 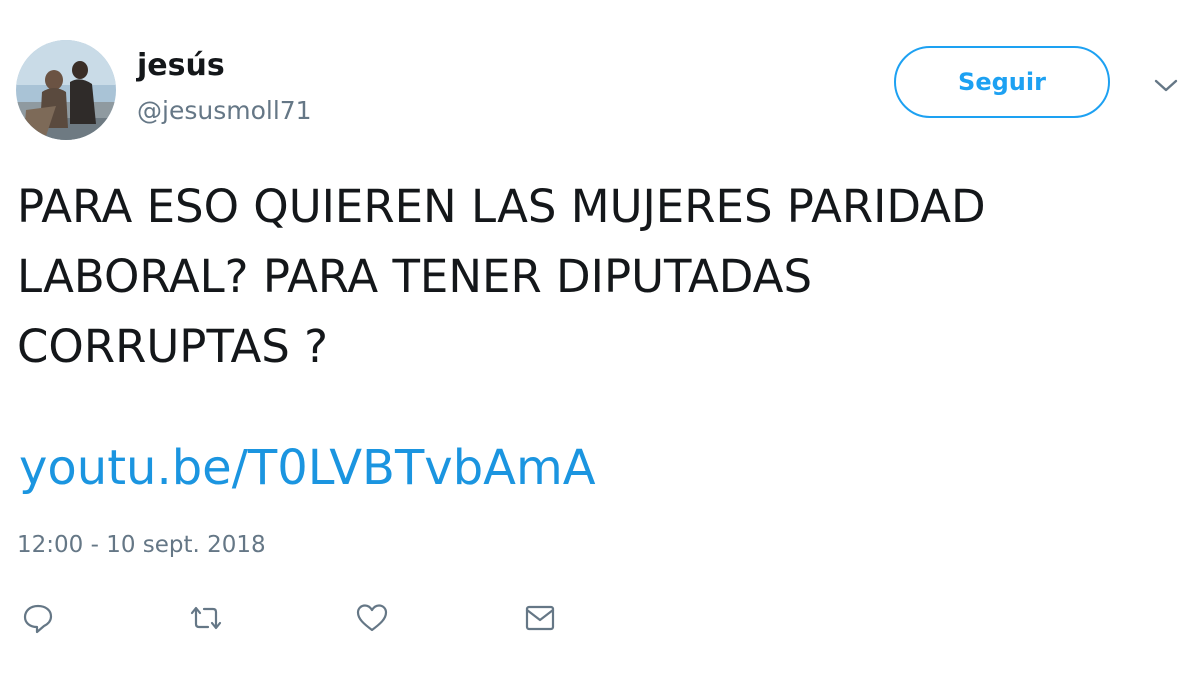 What do you see at coordinates (172, 346) in the screenshot?
I see `tweet-text-line: CORRUPTAS ?` at bounding box center [172, 346].